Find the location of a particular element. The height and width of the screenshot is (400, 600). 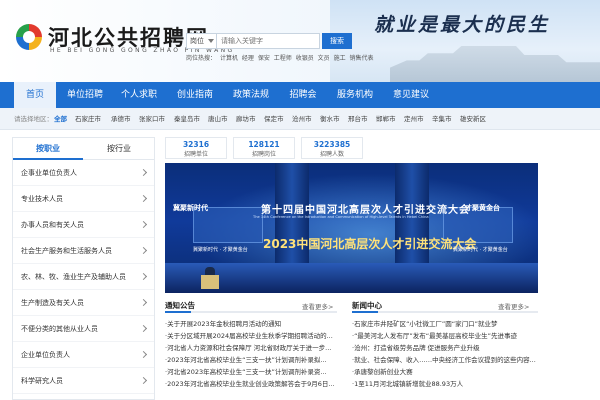

region-item: 石家庄市 is located at coordinates (88, 119).